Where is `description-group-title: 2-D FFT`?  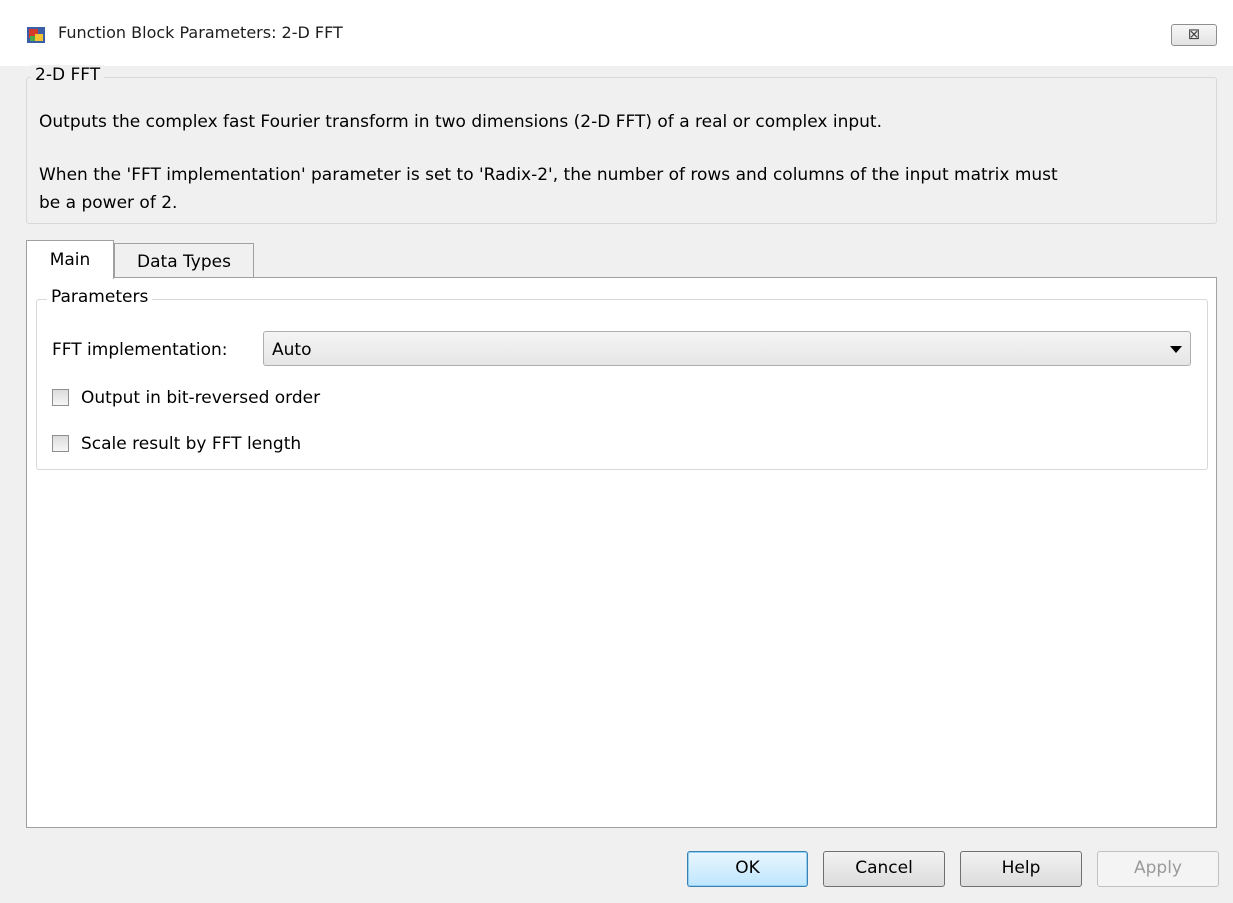
description-group-title: 2-D FFT is located at coordinates (68, 75).